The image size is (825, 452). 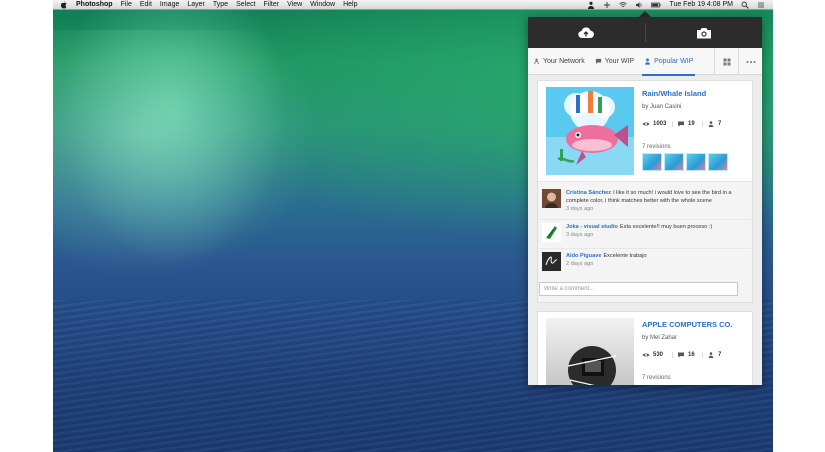 I want to click on feed-tabs: Your Network Your WIP Popular WIP, so click(x=645, y=62).